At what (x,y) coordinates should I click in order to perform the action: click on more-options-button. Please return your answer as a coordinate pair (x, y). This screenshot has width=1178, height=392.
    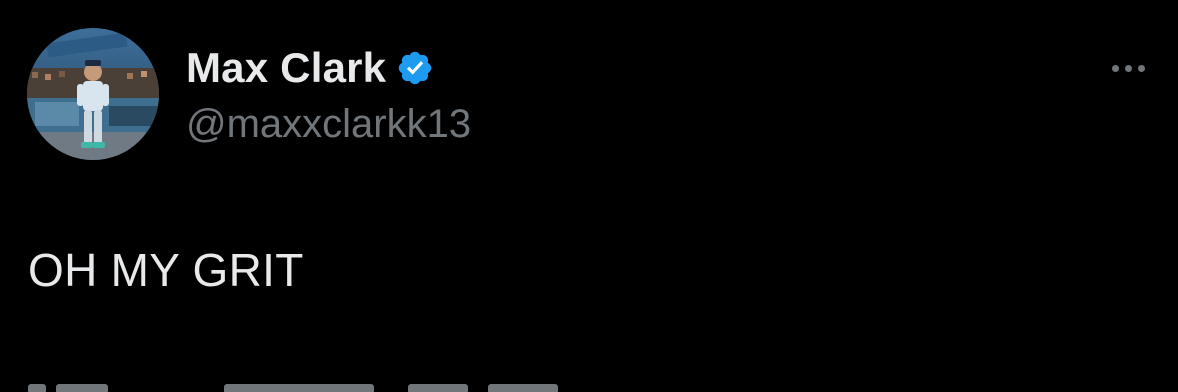
    Looking at the image, I should click on (1128, 68).